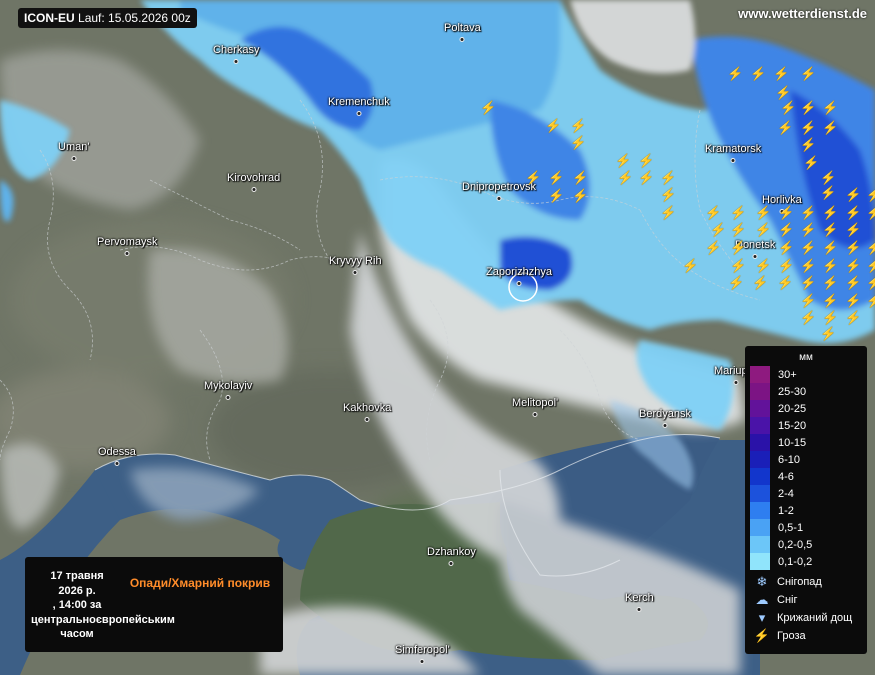 The height and width of the screenshot is (675, 875). Describe the element at coordinates (806, 544) in the screenshot. I see `legend-class-row: 0,2-0,5` at that location.